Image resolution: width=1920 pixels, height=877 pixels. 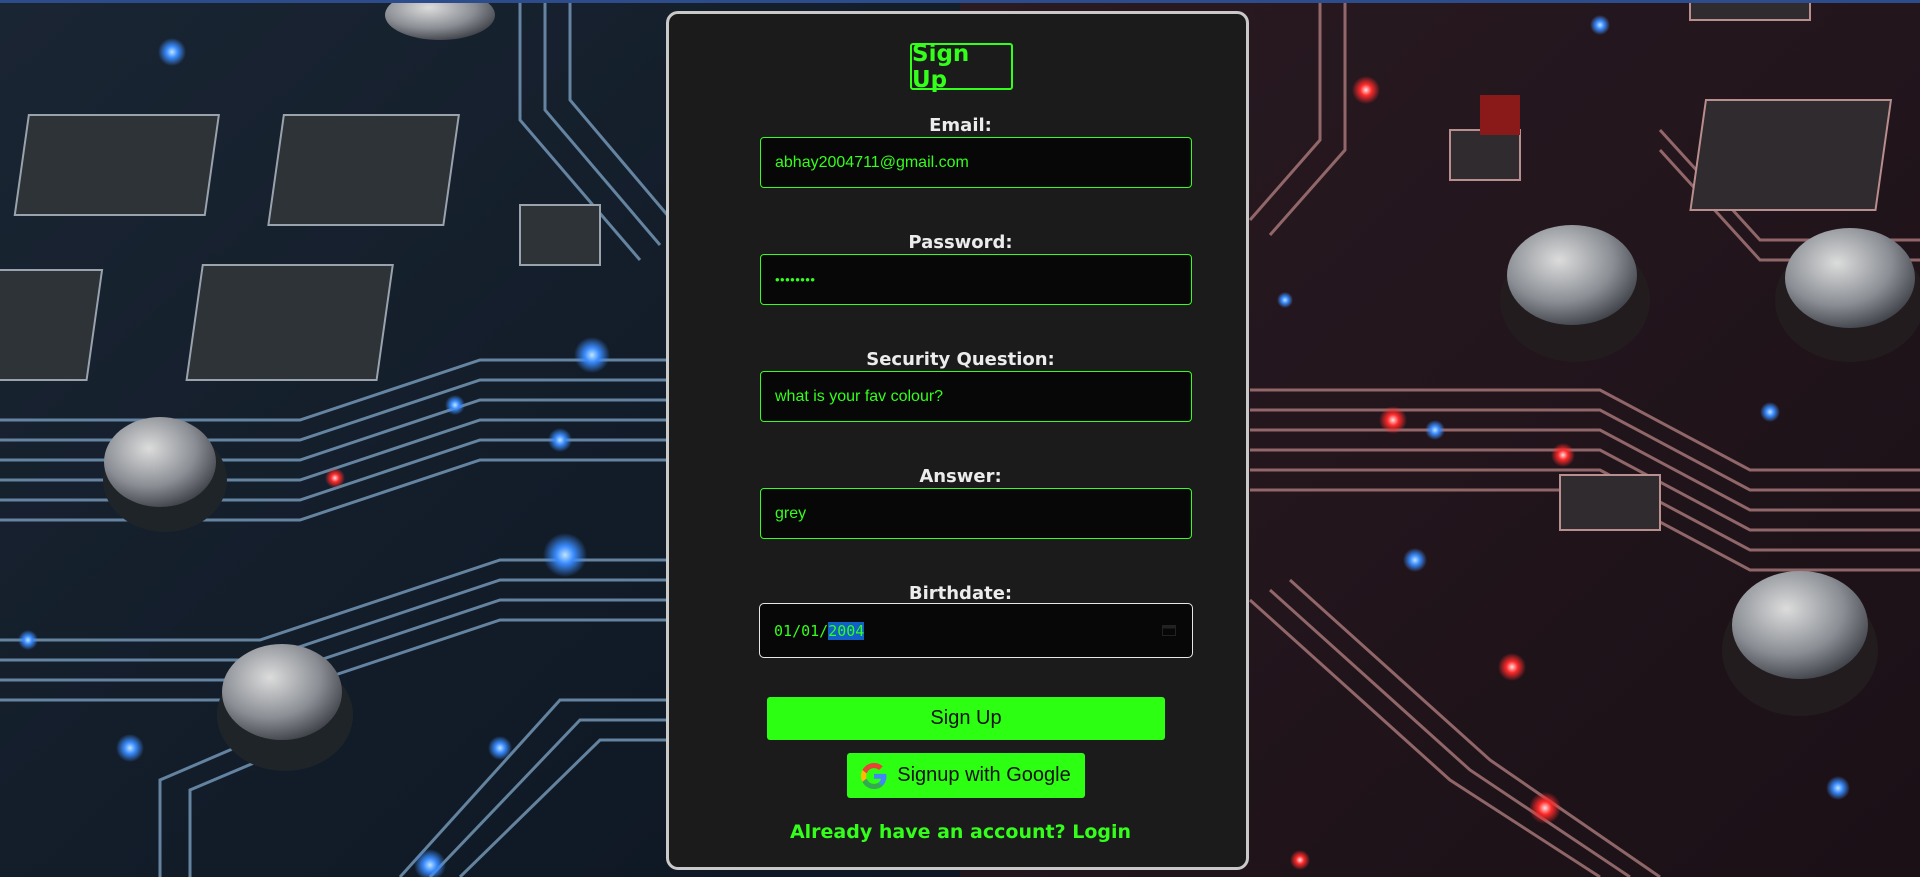 I want to click on login-prompt-row: Already have an account? Login, so click(x=960, y=832).